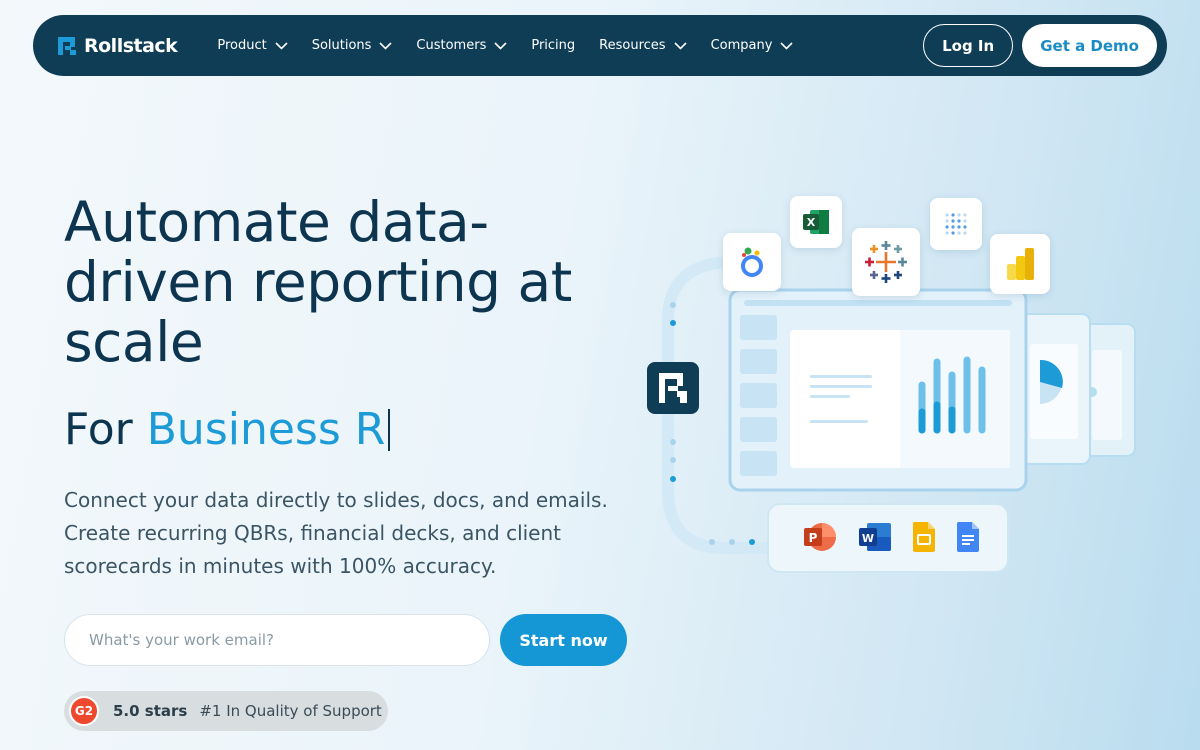 The image size is (1200, 750). I want to click on excel-glyph: X, so click(811, 222).